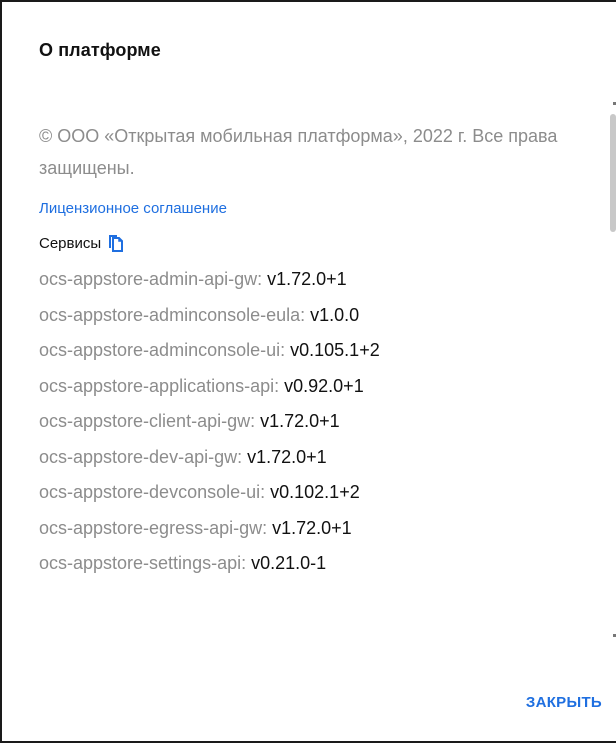 Image resolution: width=616 pixels, height=743 pixels. I want to click on service-name: ocs-appstore-admin-api-gw, so click(148, 279).